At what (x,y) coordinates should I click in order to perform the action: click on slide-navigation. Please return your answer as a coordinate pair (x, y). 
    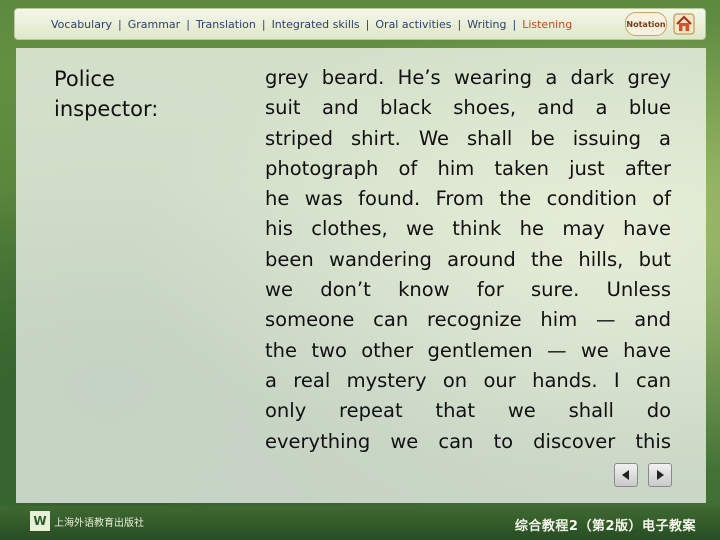
    Looking at the image, I should click on (643, 475).